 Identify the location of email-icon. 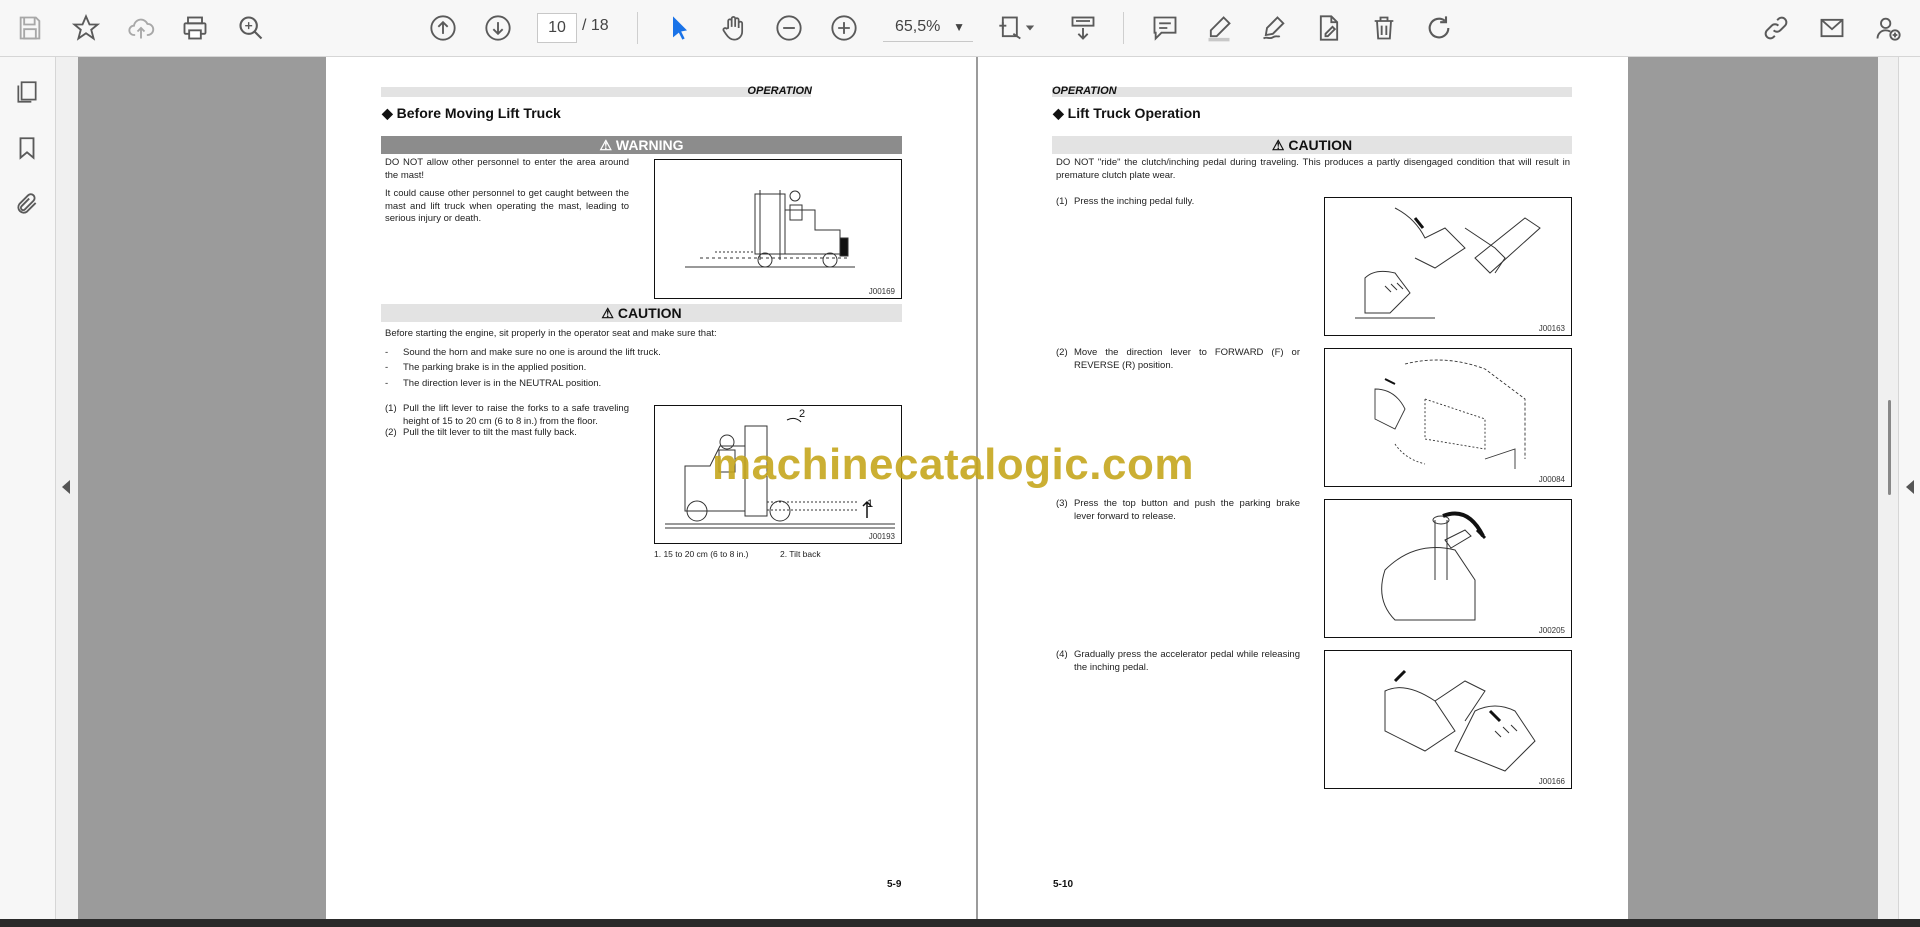
(1832, 28).